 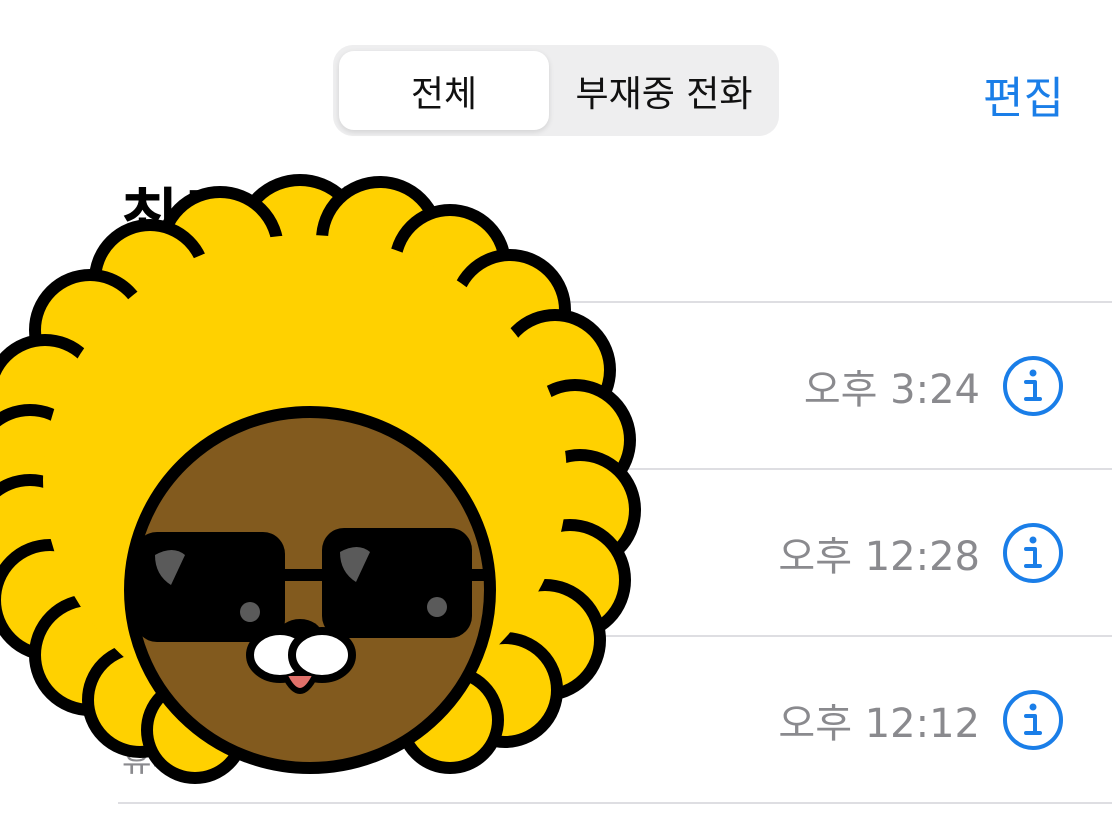 What do you see at coordinates (151, 760) in the screenshot?
I see `call-label: 휴대` at bounding box center [151, 760].